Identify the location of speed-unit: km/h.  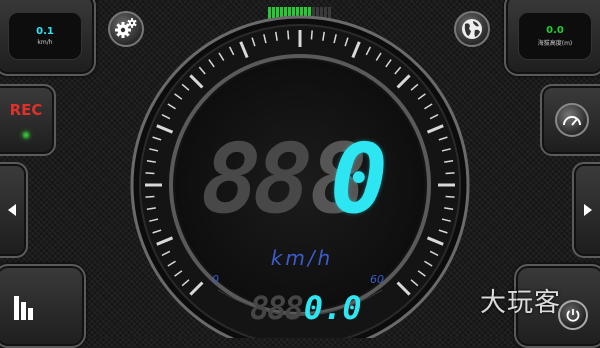
(302, 258).